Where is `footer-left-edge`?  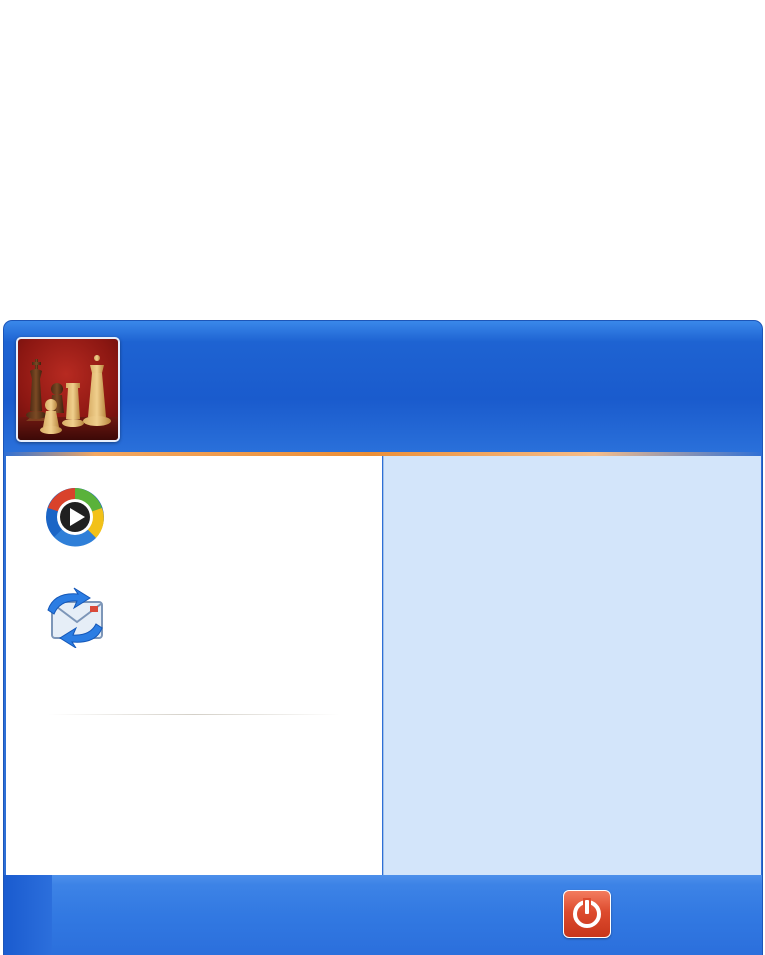
footer-left-edge is located at coordinates (28, 915).